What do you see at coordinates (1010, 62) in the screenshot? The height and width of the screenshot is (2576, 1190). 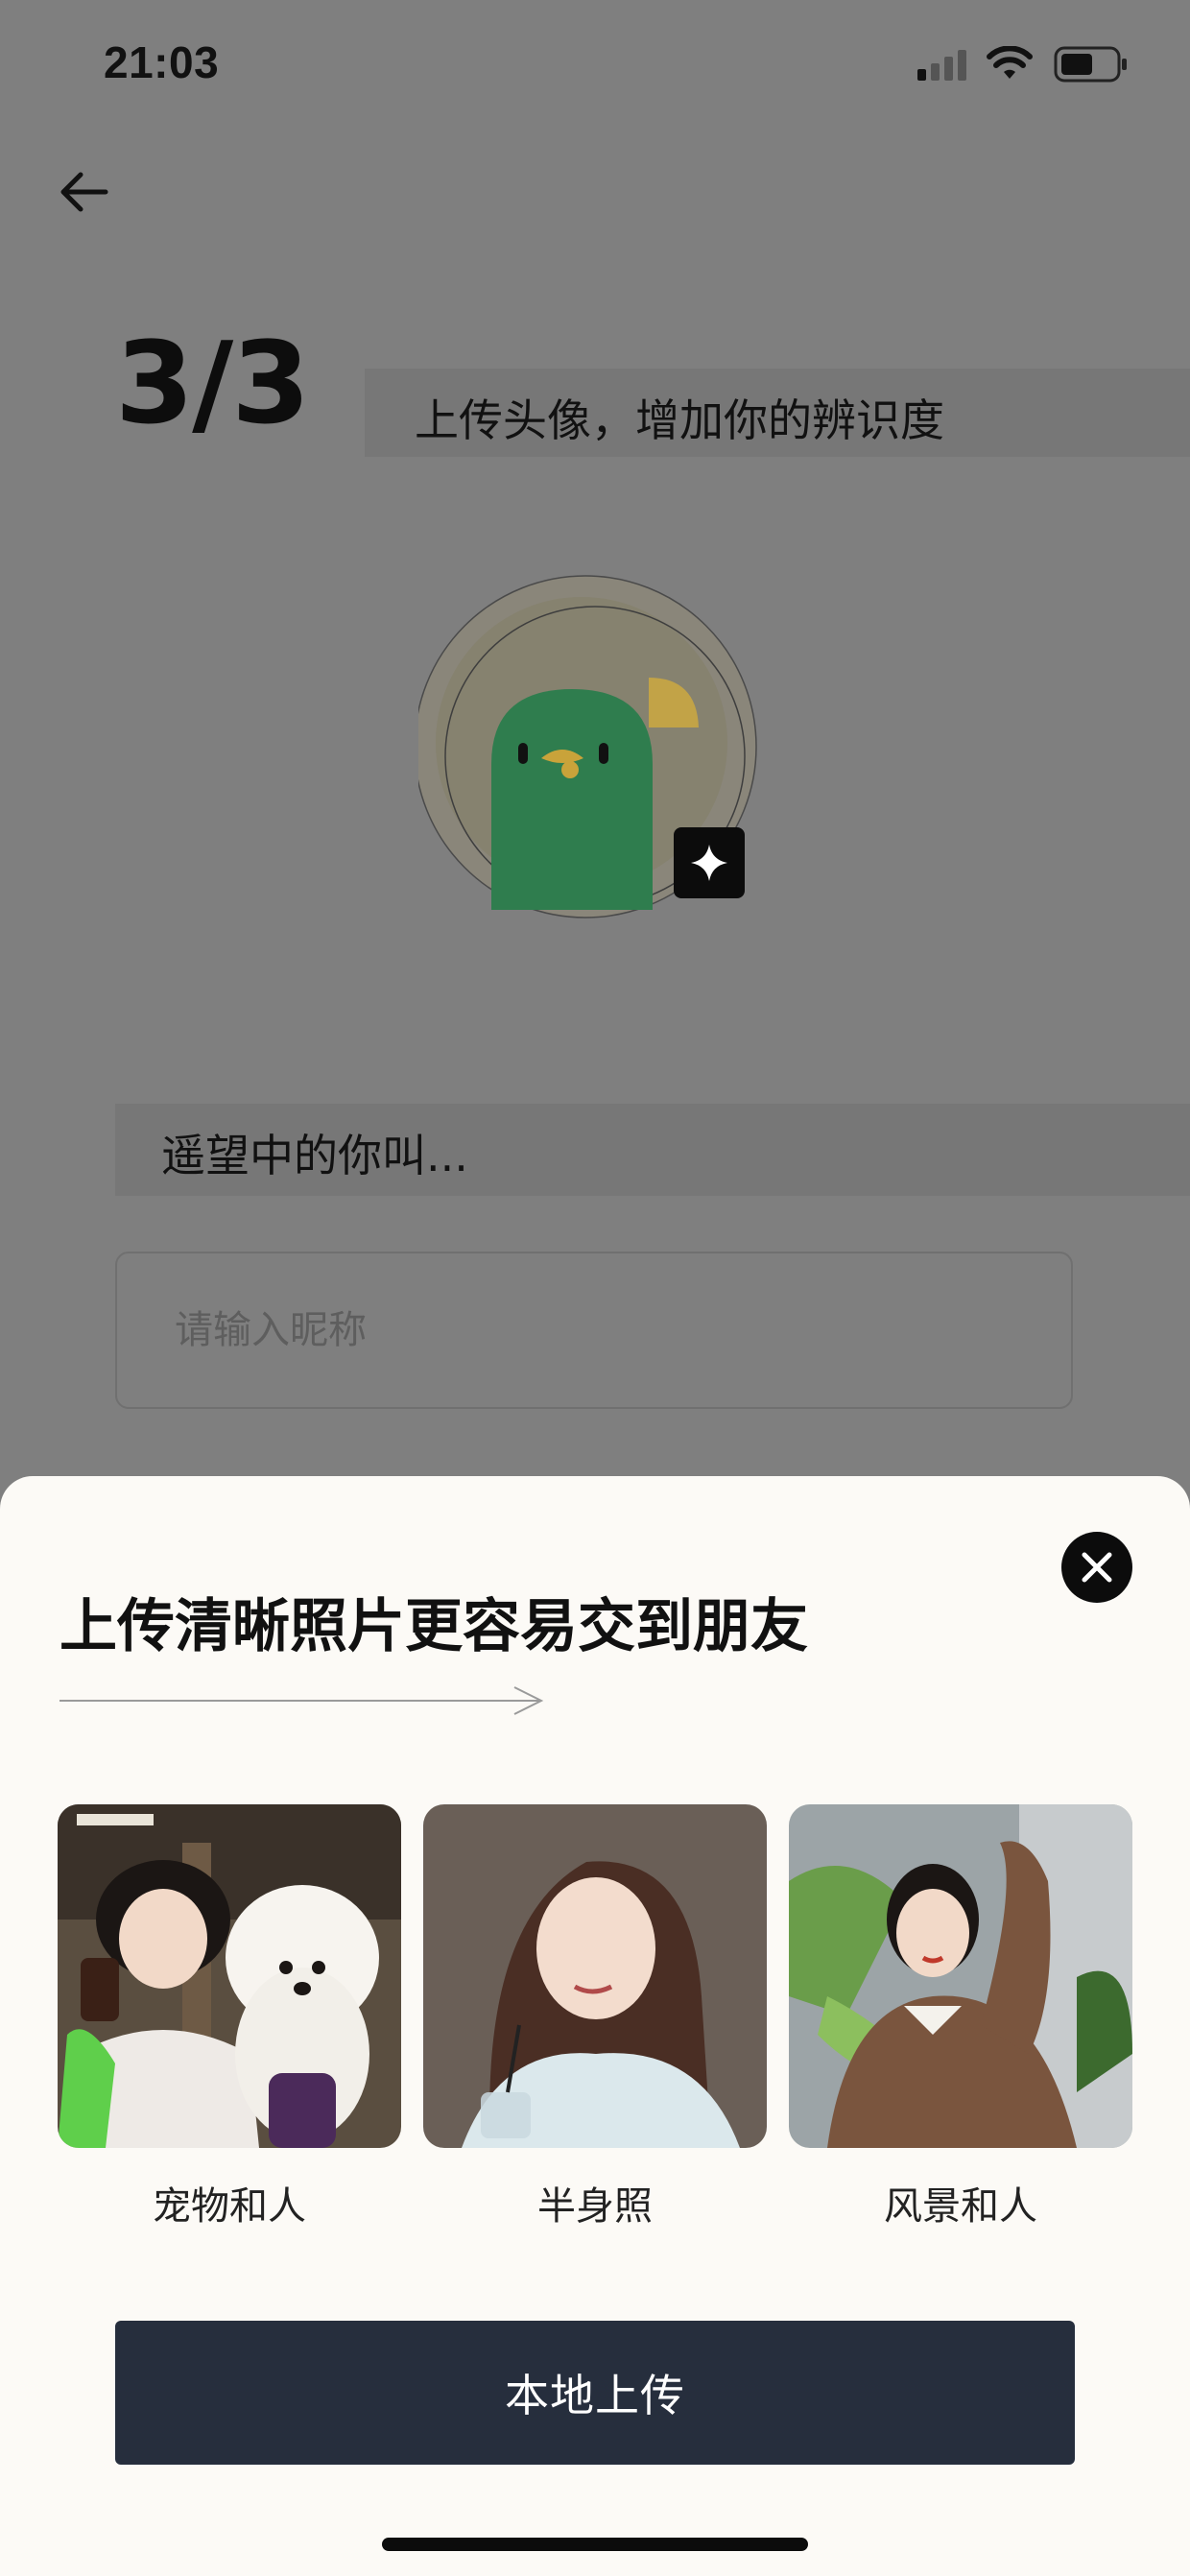 I see `wifi-icon` at bounding box center [1010, 62].